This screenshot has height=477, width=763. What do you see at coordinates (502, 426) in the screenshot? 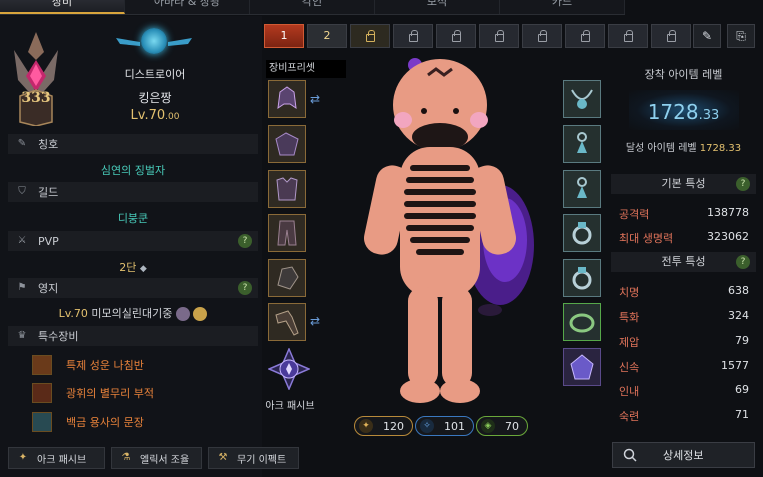
I see `ark-leap-points: ◈ 70` at bounding box center [502, 426].